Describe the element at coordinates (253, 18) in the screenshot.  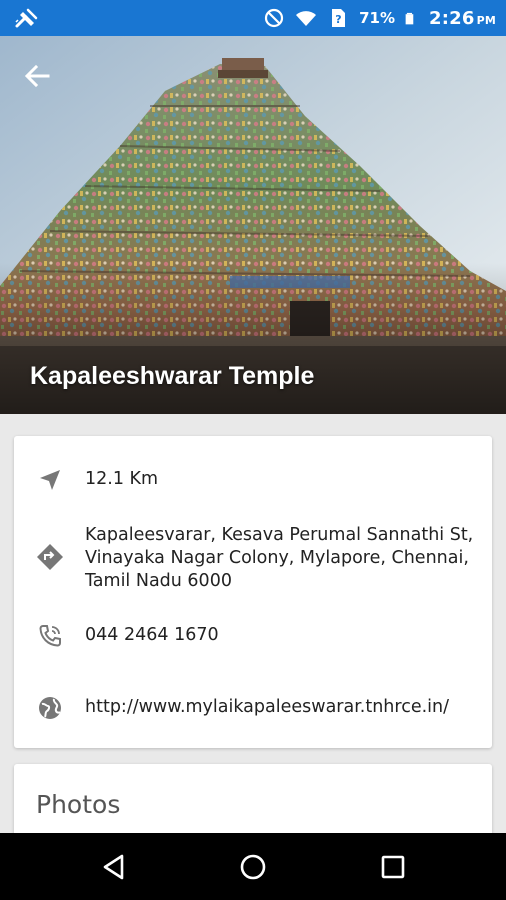
I see `status-bar: ? 71% 2:26 PM` at that location.